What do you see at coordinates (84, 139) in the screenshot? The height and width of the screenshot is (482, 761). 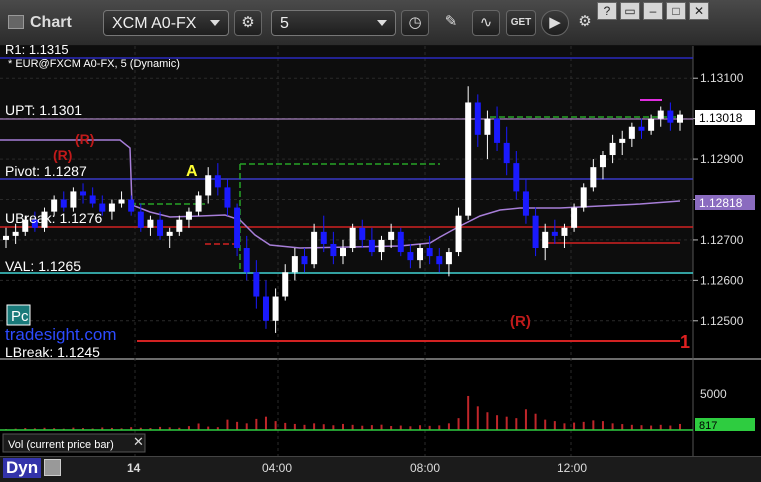 I see `r-marker-1: (R)` at bounding box center [84, 139].